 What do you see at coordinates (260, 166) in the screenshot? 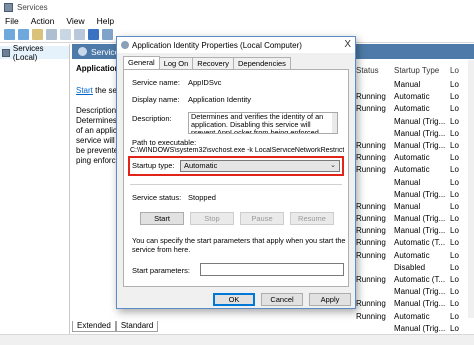
I see `startup-type-dropdown: Automatic ⌄` at bounding box center [260, 166].